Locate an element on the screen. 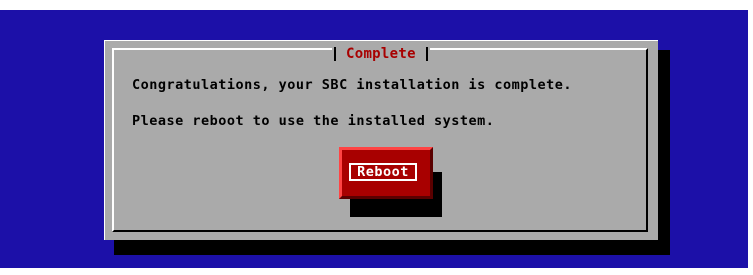 This screenshot has width=753, height=275. reboot-button: Reboot is located at coordinates (386, 173).